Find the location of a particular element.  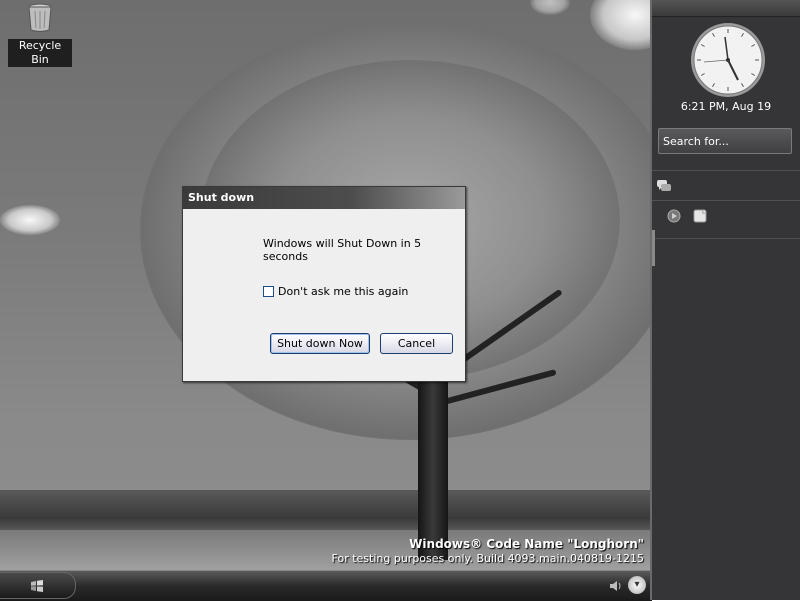

media-icon is located at coordinates (674, 216).